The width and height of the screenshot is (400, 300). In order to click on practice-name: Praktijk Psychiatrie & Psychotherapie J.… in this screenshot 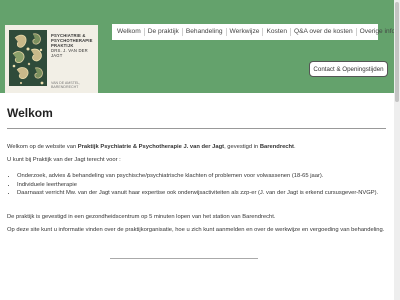, I will do `click(151, 147)`.